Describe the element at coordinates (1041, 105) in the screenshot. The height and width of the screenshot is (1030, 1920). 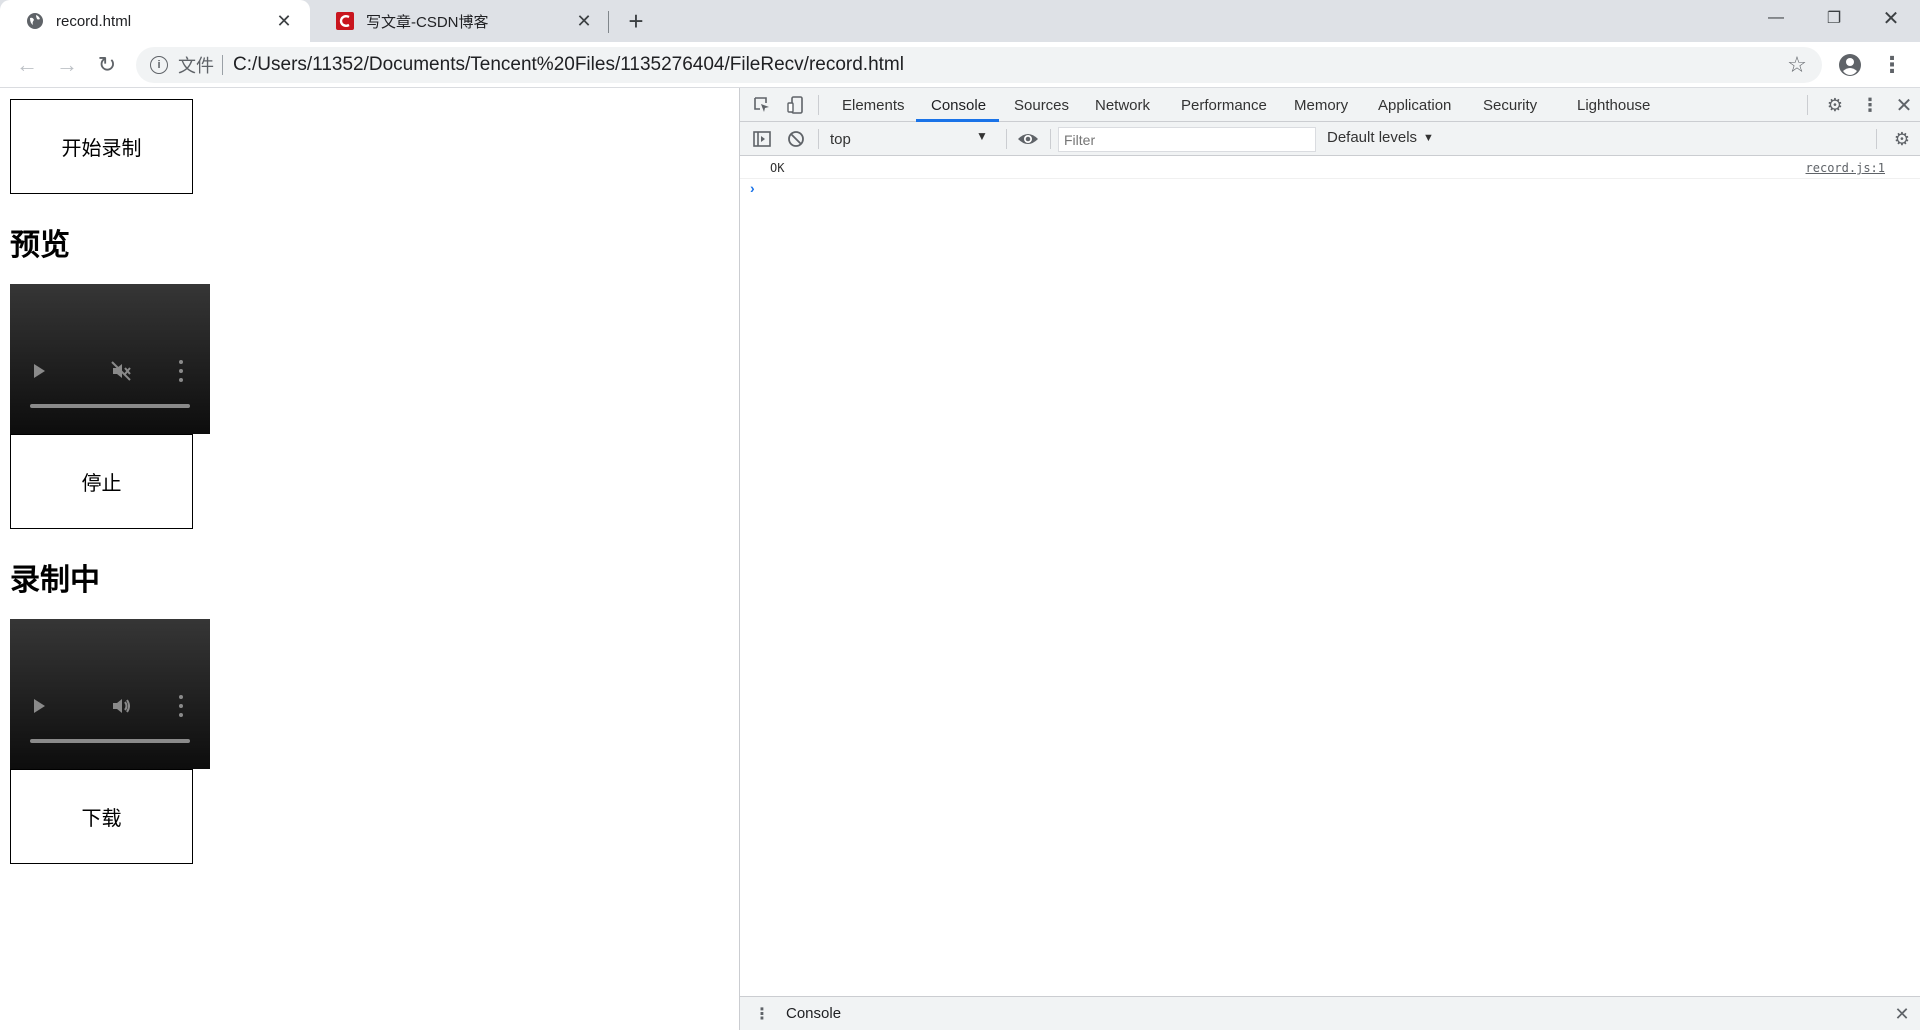
I see `devtools-tab-sources: Sources` at that location.